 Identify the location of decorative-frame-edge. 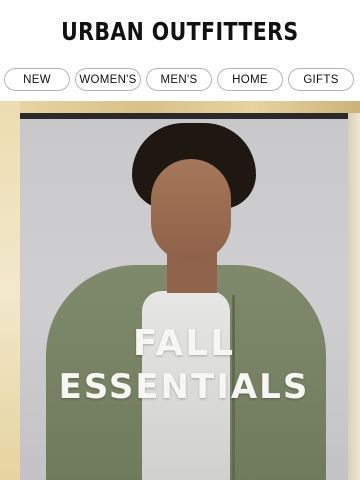
(354, 296).